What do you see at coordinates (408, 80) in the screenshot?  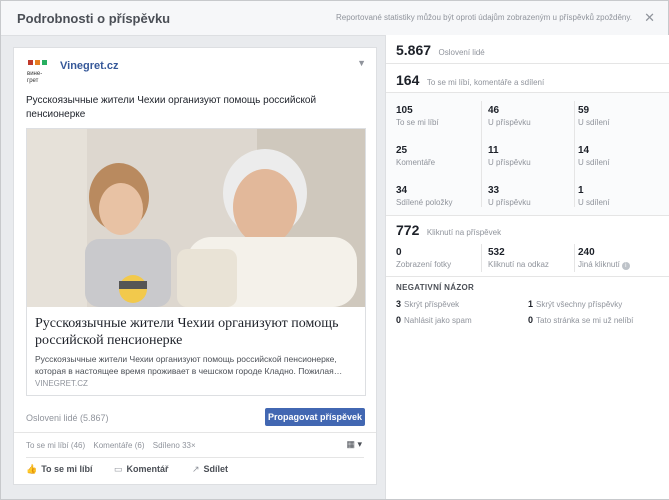 I see `engagement-value: 164` at bounding box center [408, 80].